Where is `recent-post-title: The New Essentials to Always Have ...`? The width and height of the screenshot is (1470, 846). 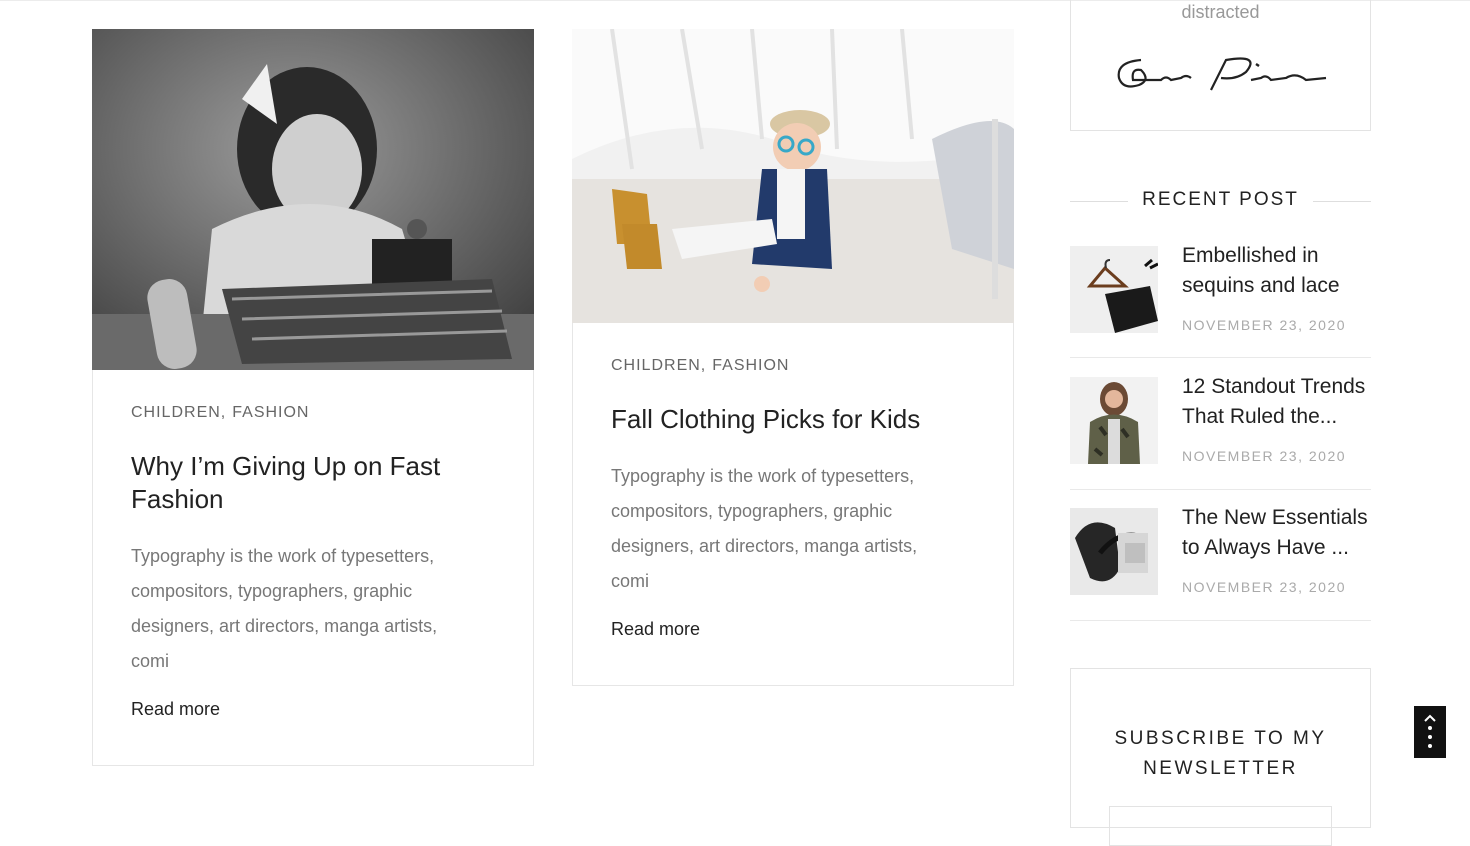 recent-post-title: The New Essentials to Always Have ... is located at coordinates (1277, 533).